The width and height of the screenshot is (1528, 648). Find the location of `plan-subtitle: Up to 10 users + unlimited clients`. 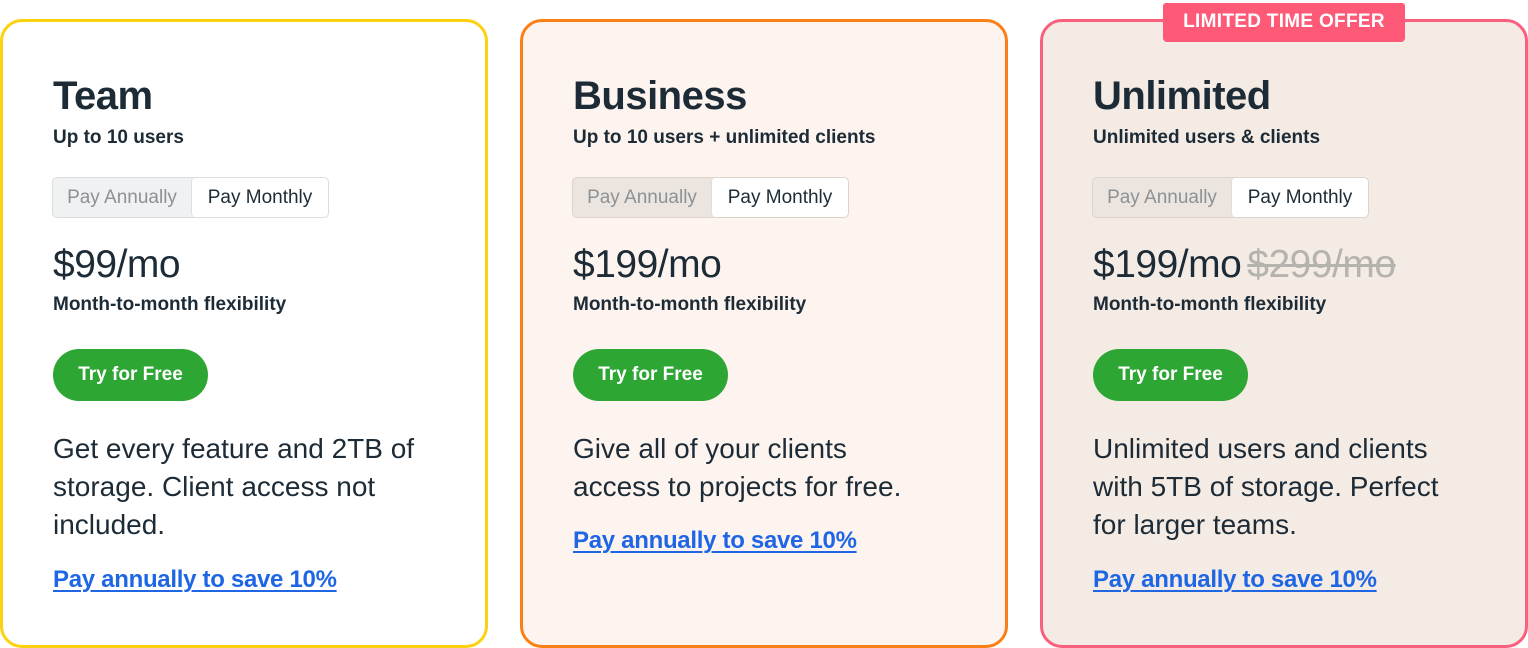

plan-subtitle: Up to 10 users + unlimited clients is located at coordinates (724, 137).